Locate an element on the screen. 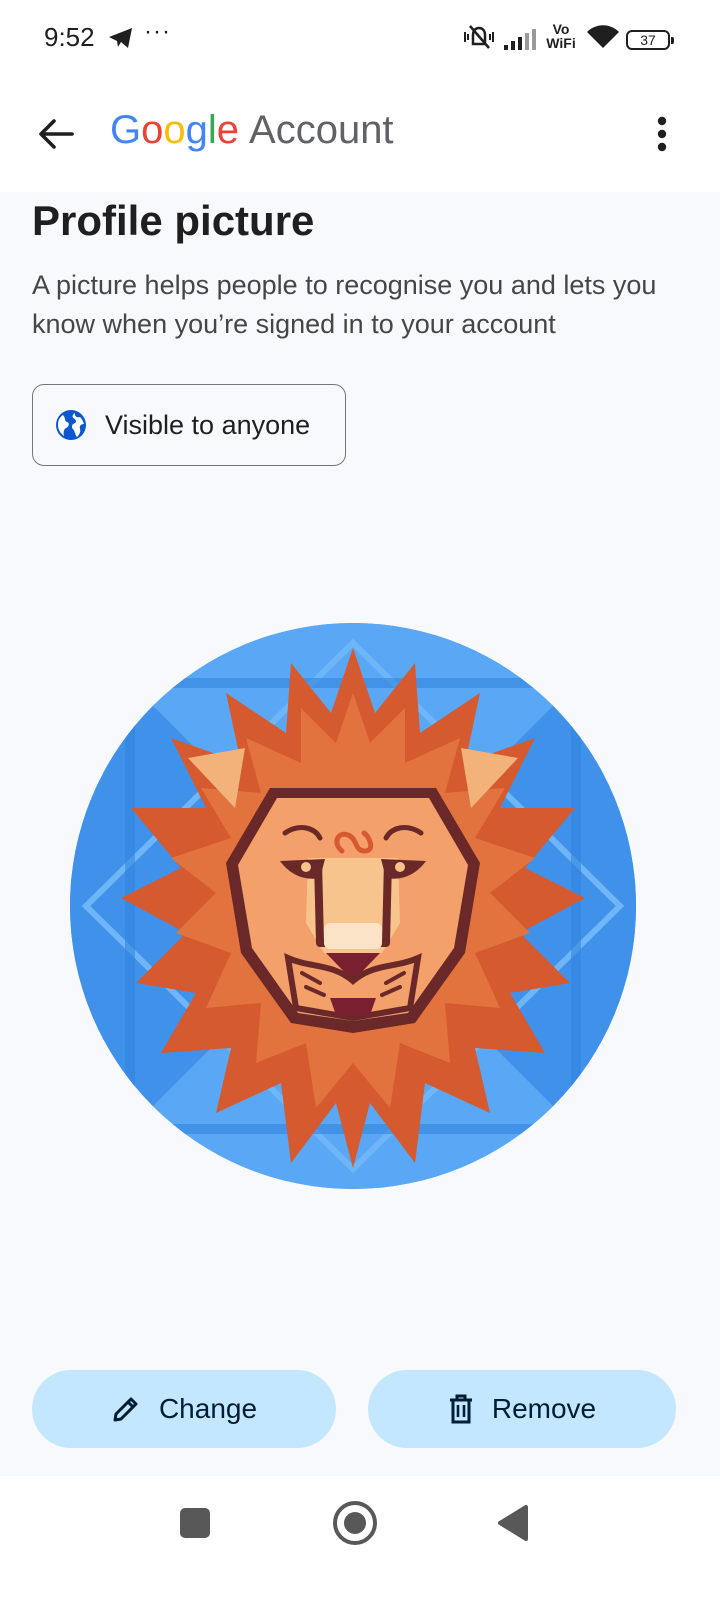 This screenshot has height=1600, width=720. more-vert-icon is located at coordinates (662, 134).